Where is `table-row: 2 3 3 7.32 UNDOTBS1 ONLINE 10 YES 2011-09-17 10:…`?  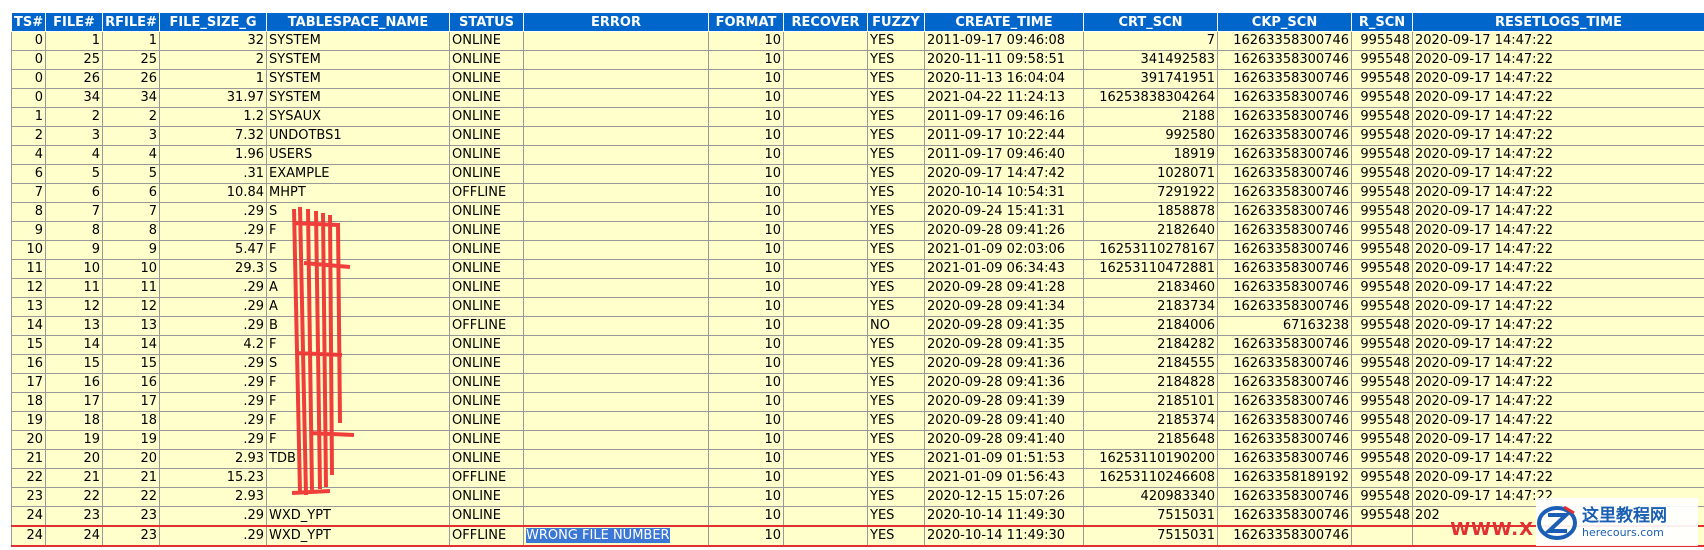 table-row: 2 3 3 7.32 UNDOTBS1 ONLINE 10 YES 2011-09-17 10:… is located at coordinates (857, 136).